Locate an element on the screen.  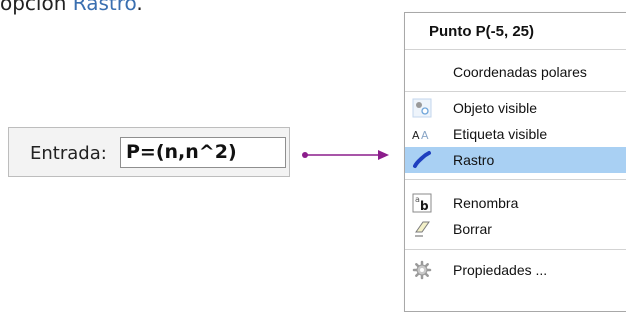
menu-item-etiqueta-visible: A A Etiqueta visible is located at coordinates (515, 134).